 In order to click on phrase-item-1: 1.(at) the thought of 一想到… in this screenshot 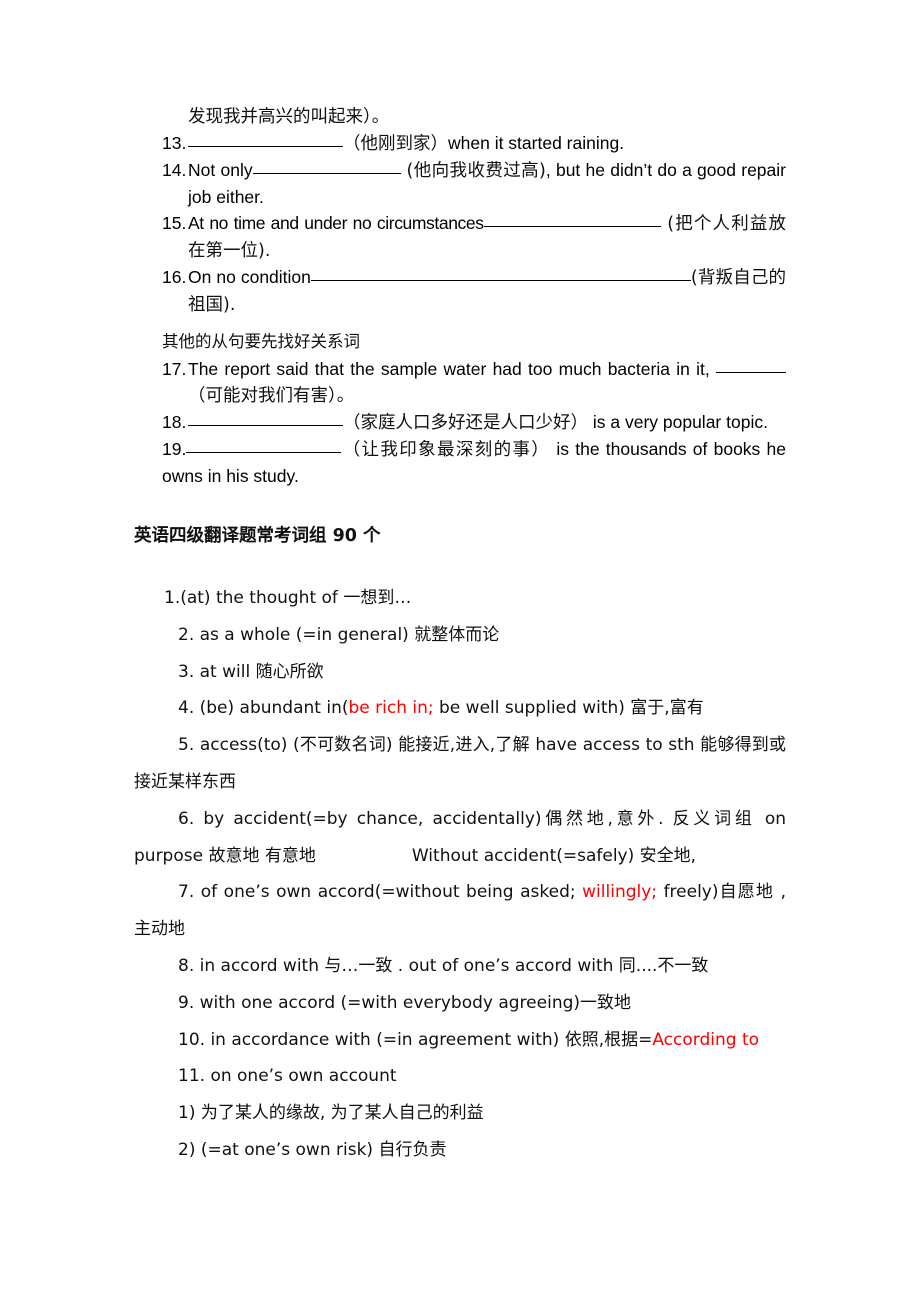, I will do `click(460, 598)`.